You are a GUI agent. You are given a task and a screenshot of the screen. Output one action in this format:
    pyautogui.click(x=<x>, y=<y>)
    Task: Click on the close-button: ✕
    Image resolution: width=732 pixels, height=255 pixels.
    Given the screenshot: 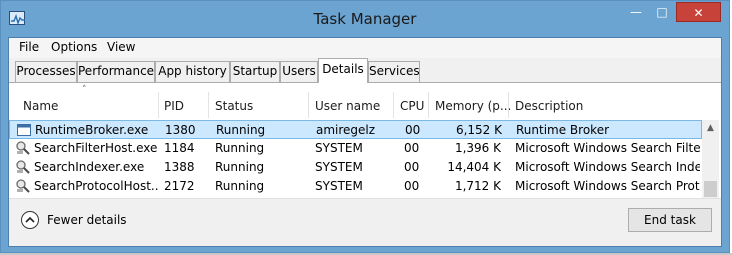 What is the action you would take?
    pyautogui.click(x=698, y=12)
    